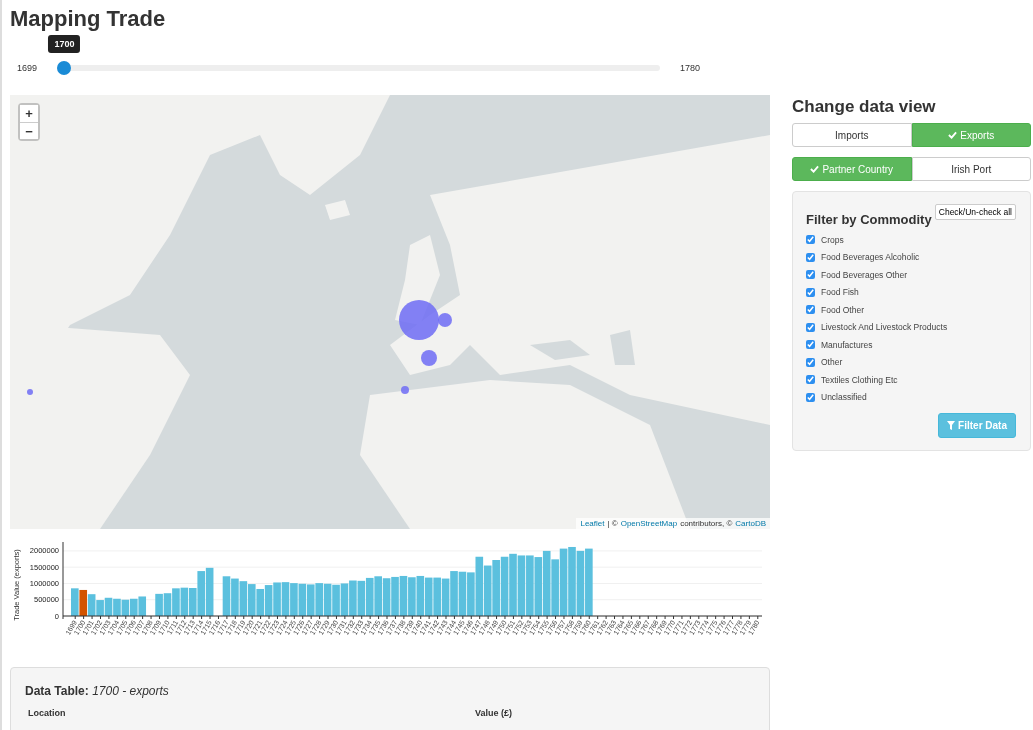  What do you see at coordinates (832, 239) in the screenshot?
I see `checkbox-label: Crops` at bounding box center [832, 239].